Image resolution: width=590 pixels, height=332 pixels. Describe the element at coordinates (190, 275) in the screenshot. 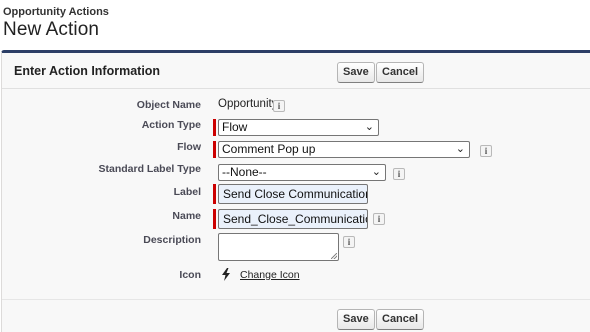

I see `icon-label: Icon` at that location.